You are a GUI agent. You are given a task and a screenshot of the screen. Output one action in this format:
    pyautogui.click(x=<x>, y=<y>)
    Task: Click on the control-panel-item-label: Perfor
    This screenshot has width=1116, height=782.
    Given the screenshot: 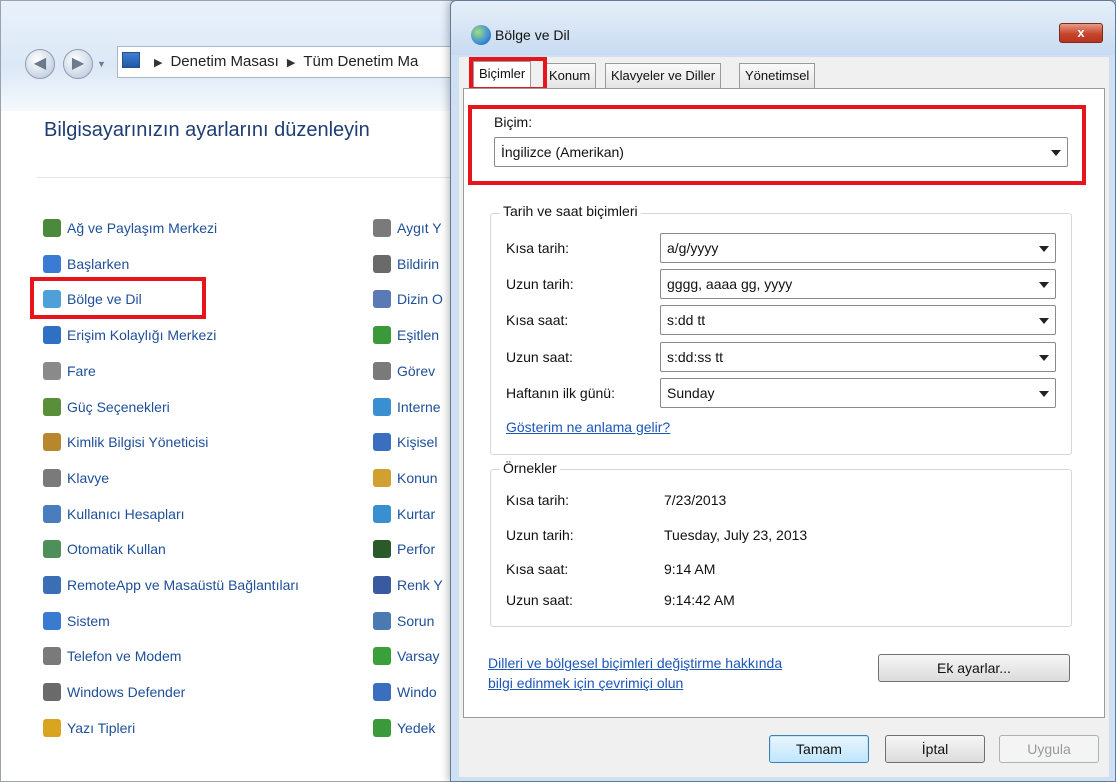 What is the action you would take?
    pyautogui.click(x=416, y=549)
    